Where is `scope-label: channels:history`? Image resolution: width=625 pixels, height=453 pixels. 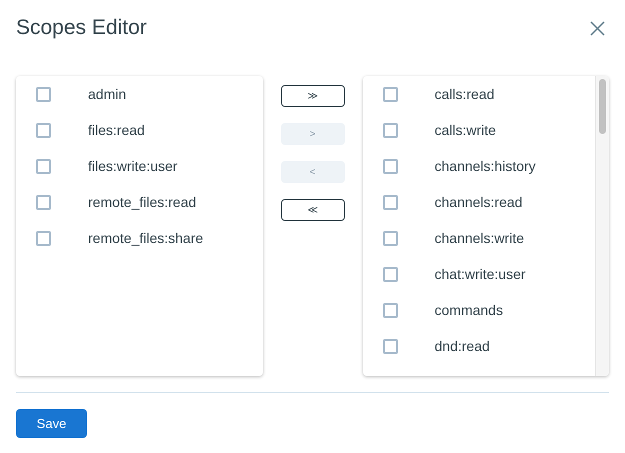 scope-label: channels:history is located at coordinates (485, 166).